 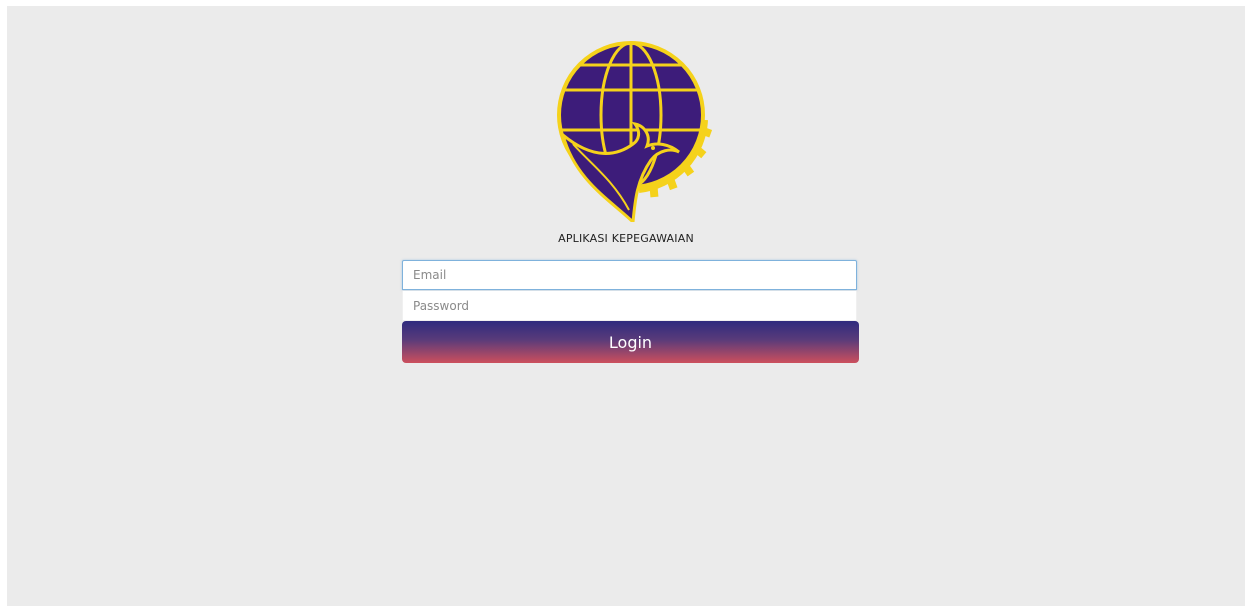 What do you see at coordinates (630, 342) in the screenshot?
I see `login-button: Login` at bounding box center [630, 342].